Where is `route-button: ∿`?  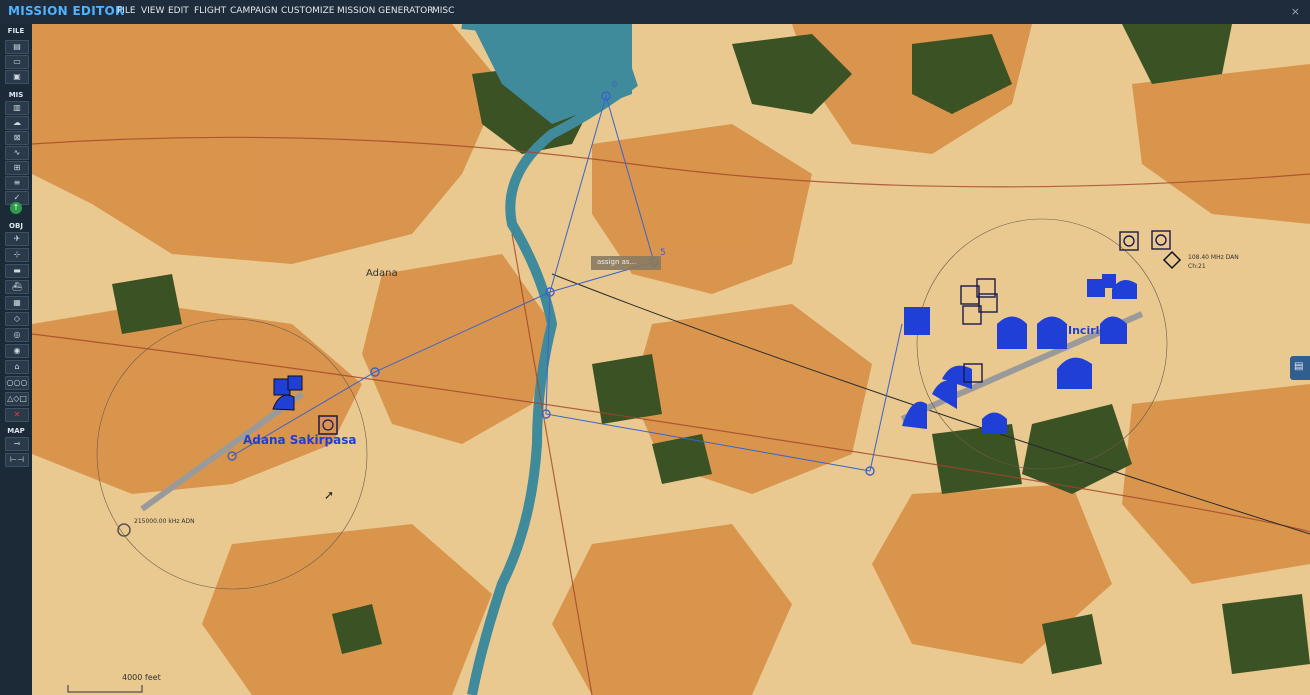 route-button: ∿ is located at coordinates (17, 153).